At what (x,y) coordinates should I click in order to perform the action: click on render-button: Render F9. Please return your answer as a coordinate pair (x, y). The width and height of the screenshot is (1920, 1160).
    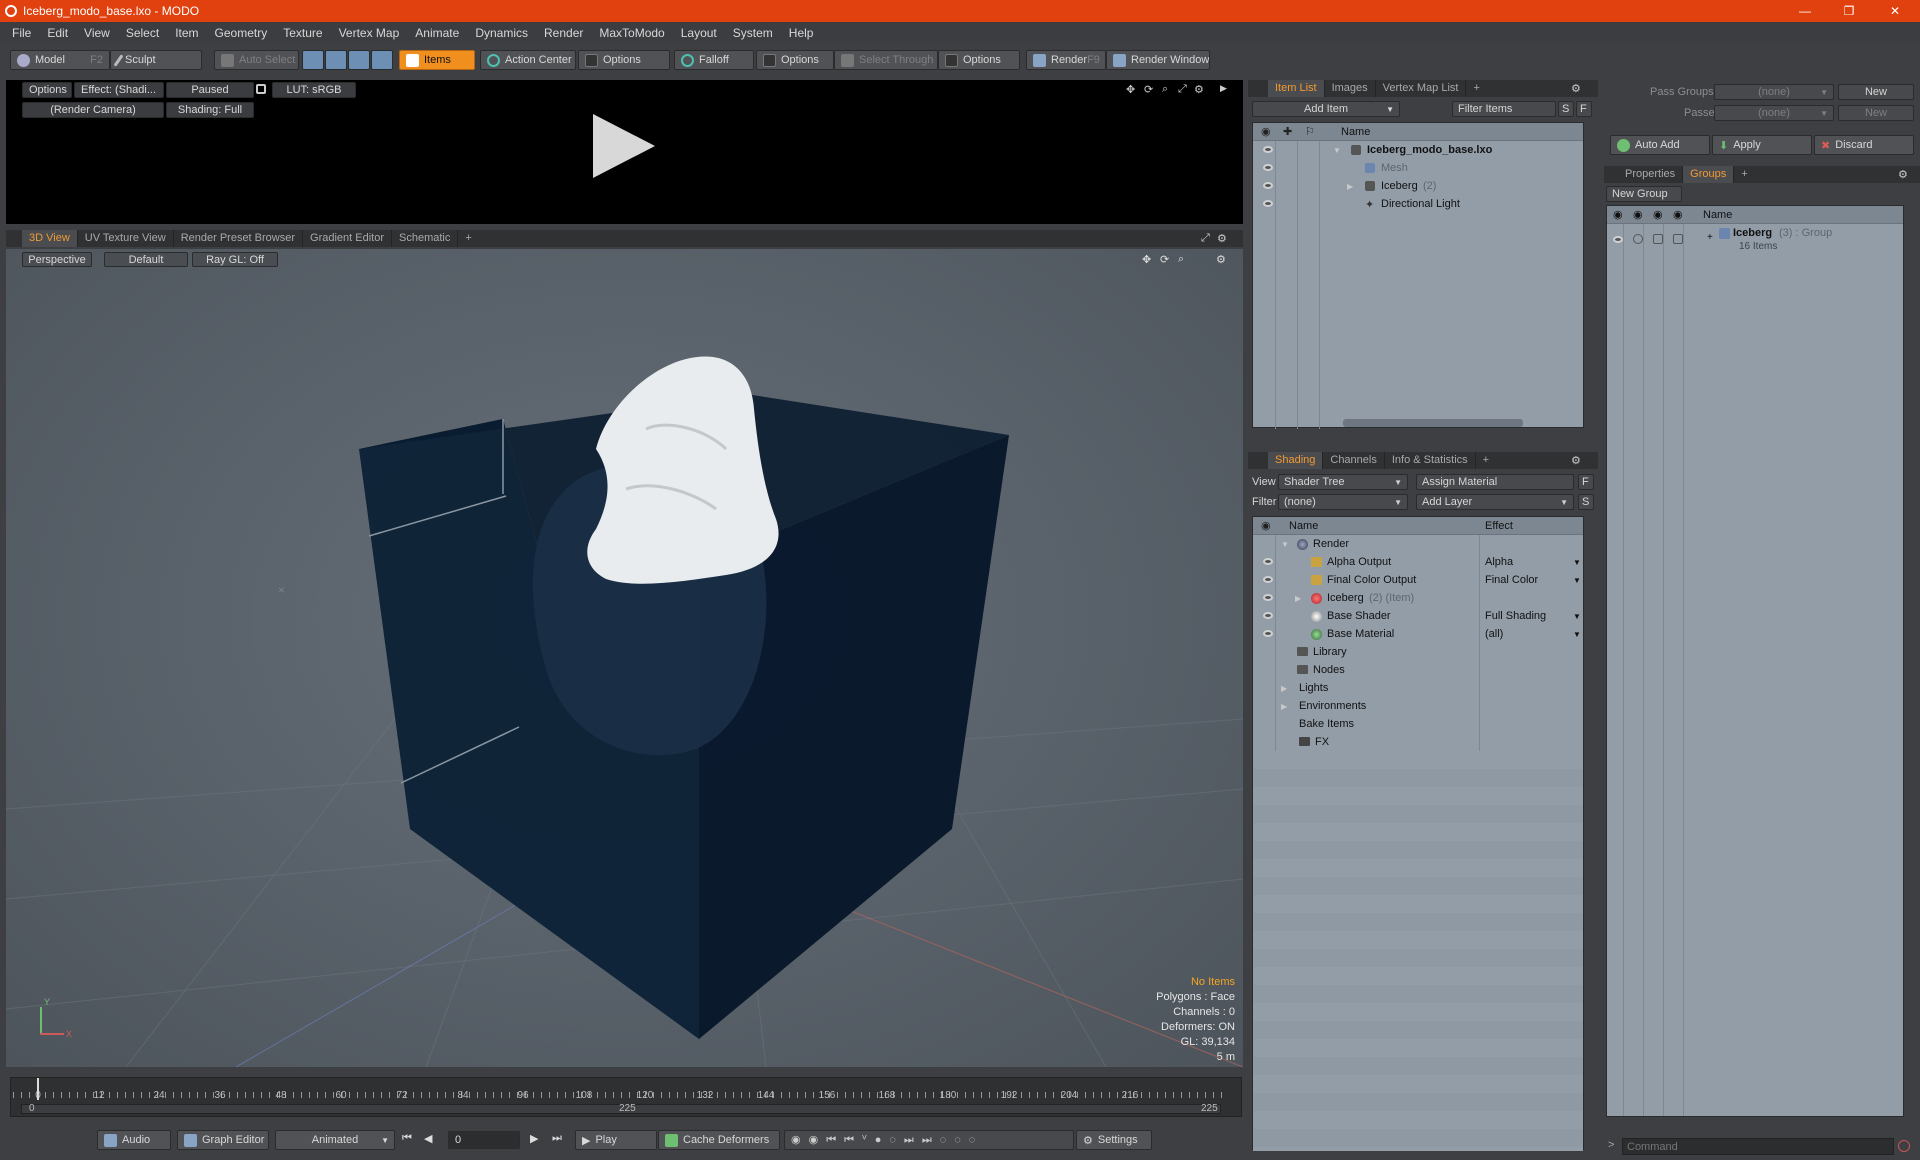
    Looking at the image, I should click on (1066, 60).